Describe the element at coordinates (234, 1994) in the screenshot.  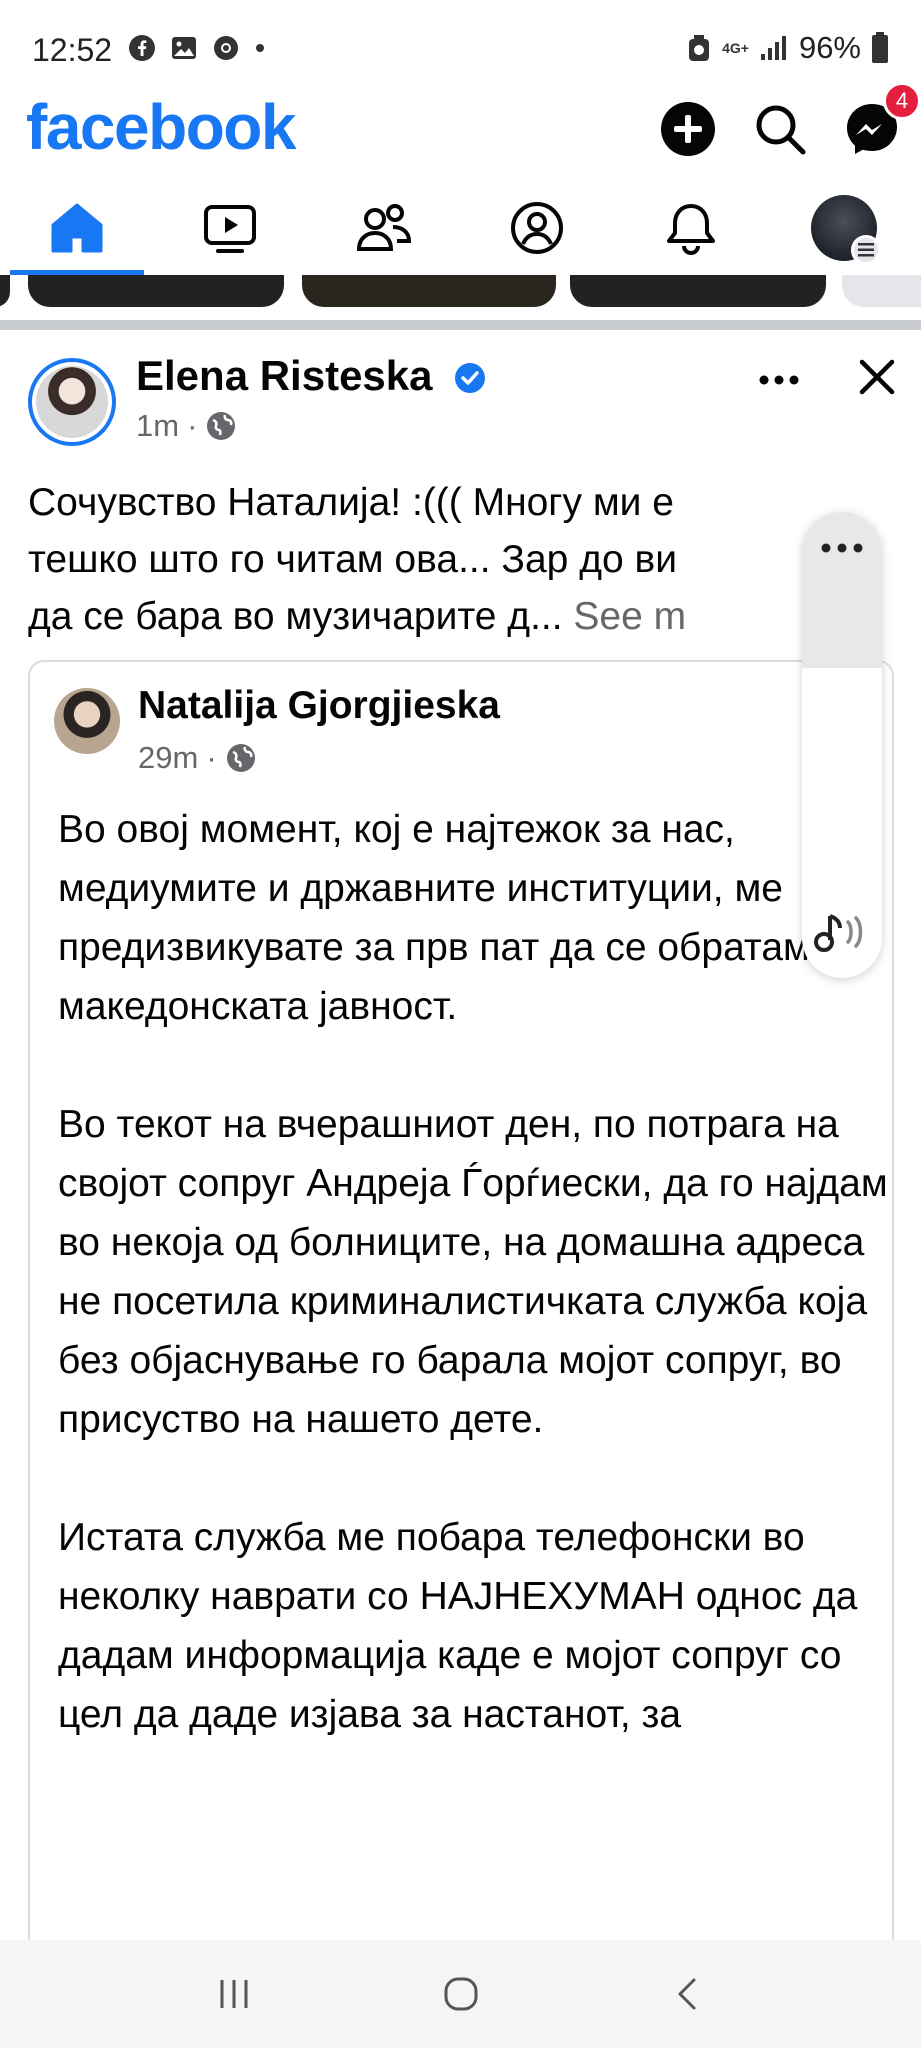
I see `recents-icon` at that location.